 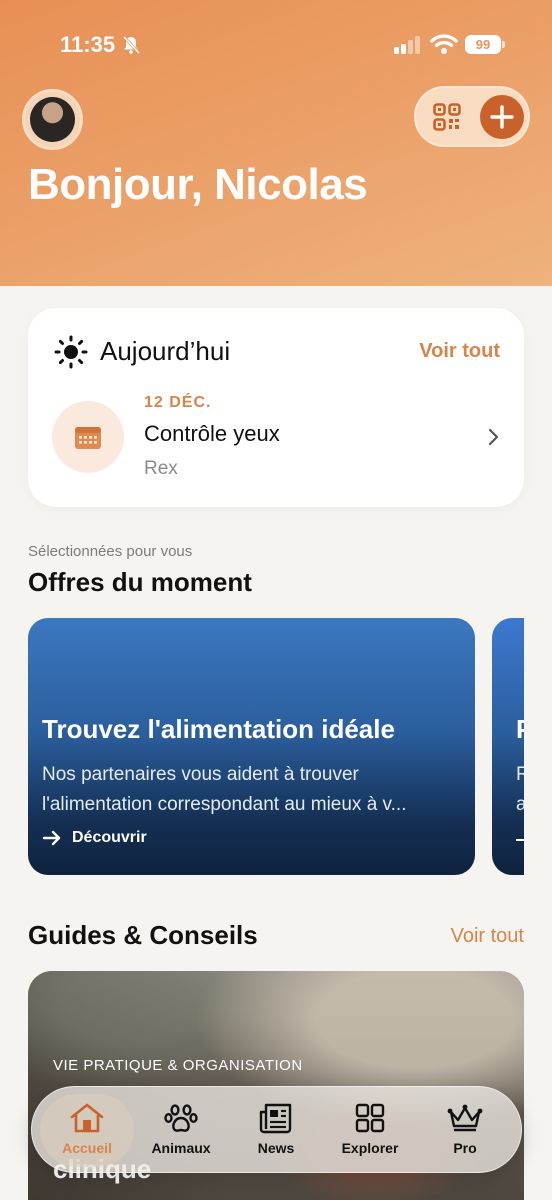 I want to click on qr-code-button, so click(x=447, y=117).